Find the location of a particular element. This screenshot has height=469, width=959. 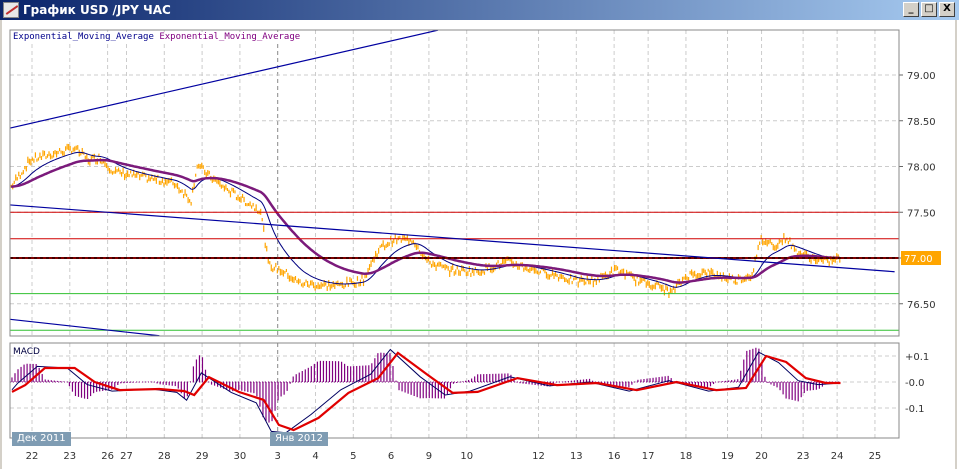

x-tick-label: 25 is located at coordinates (875, 456).